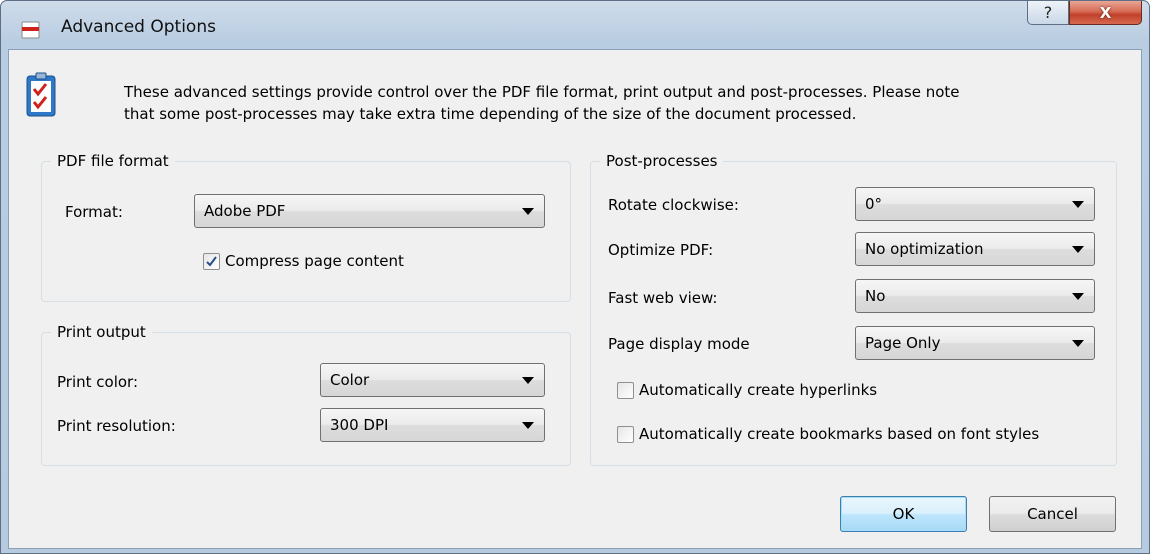  Describe the element at coordinates (432, 425) in the screenshot. I see `print-resolution-select: 300 DPI` at that location.